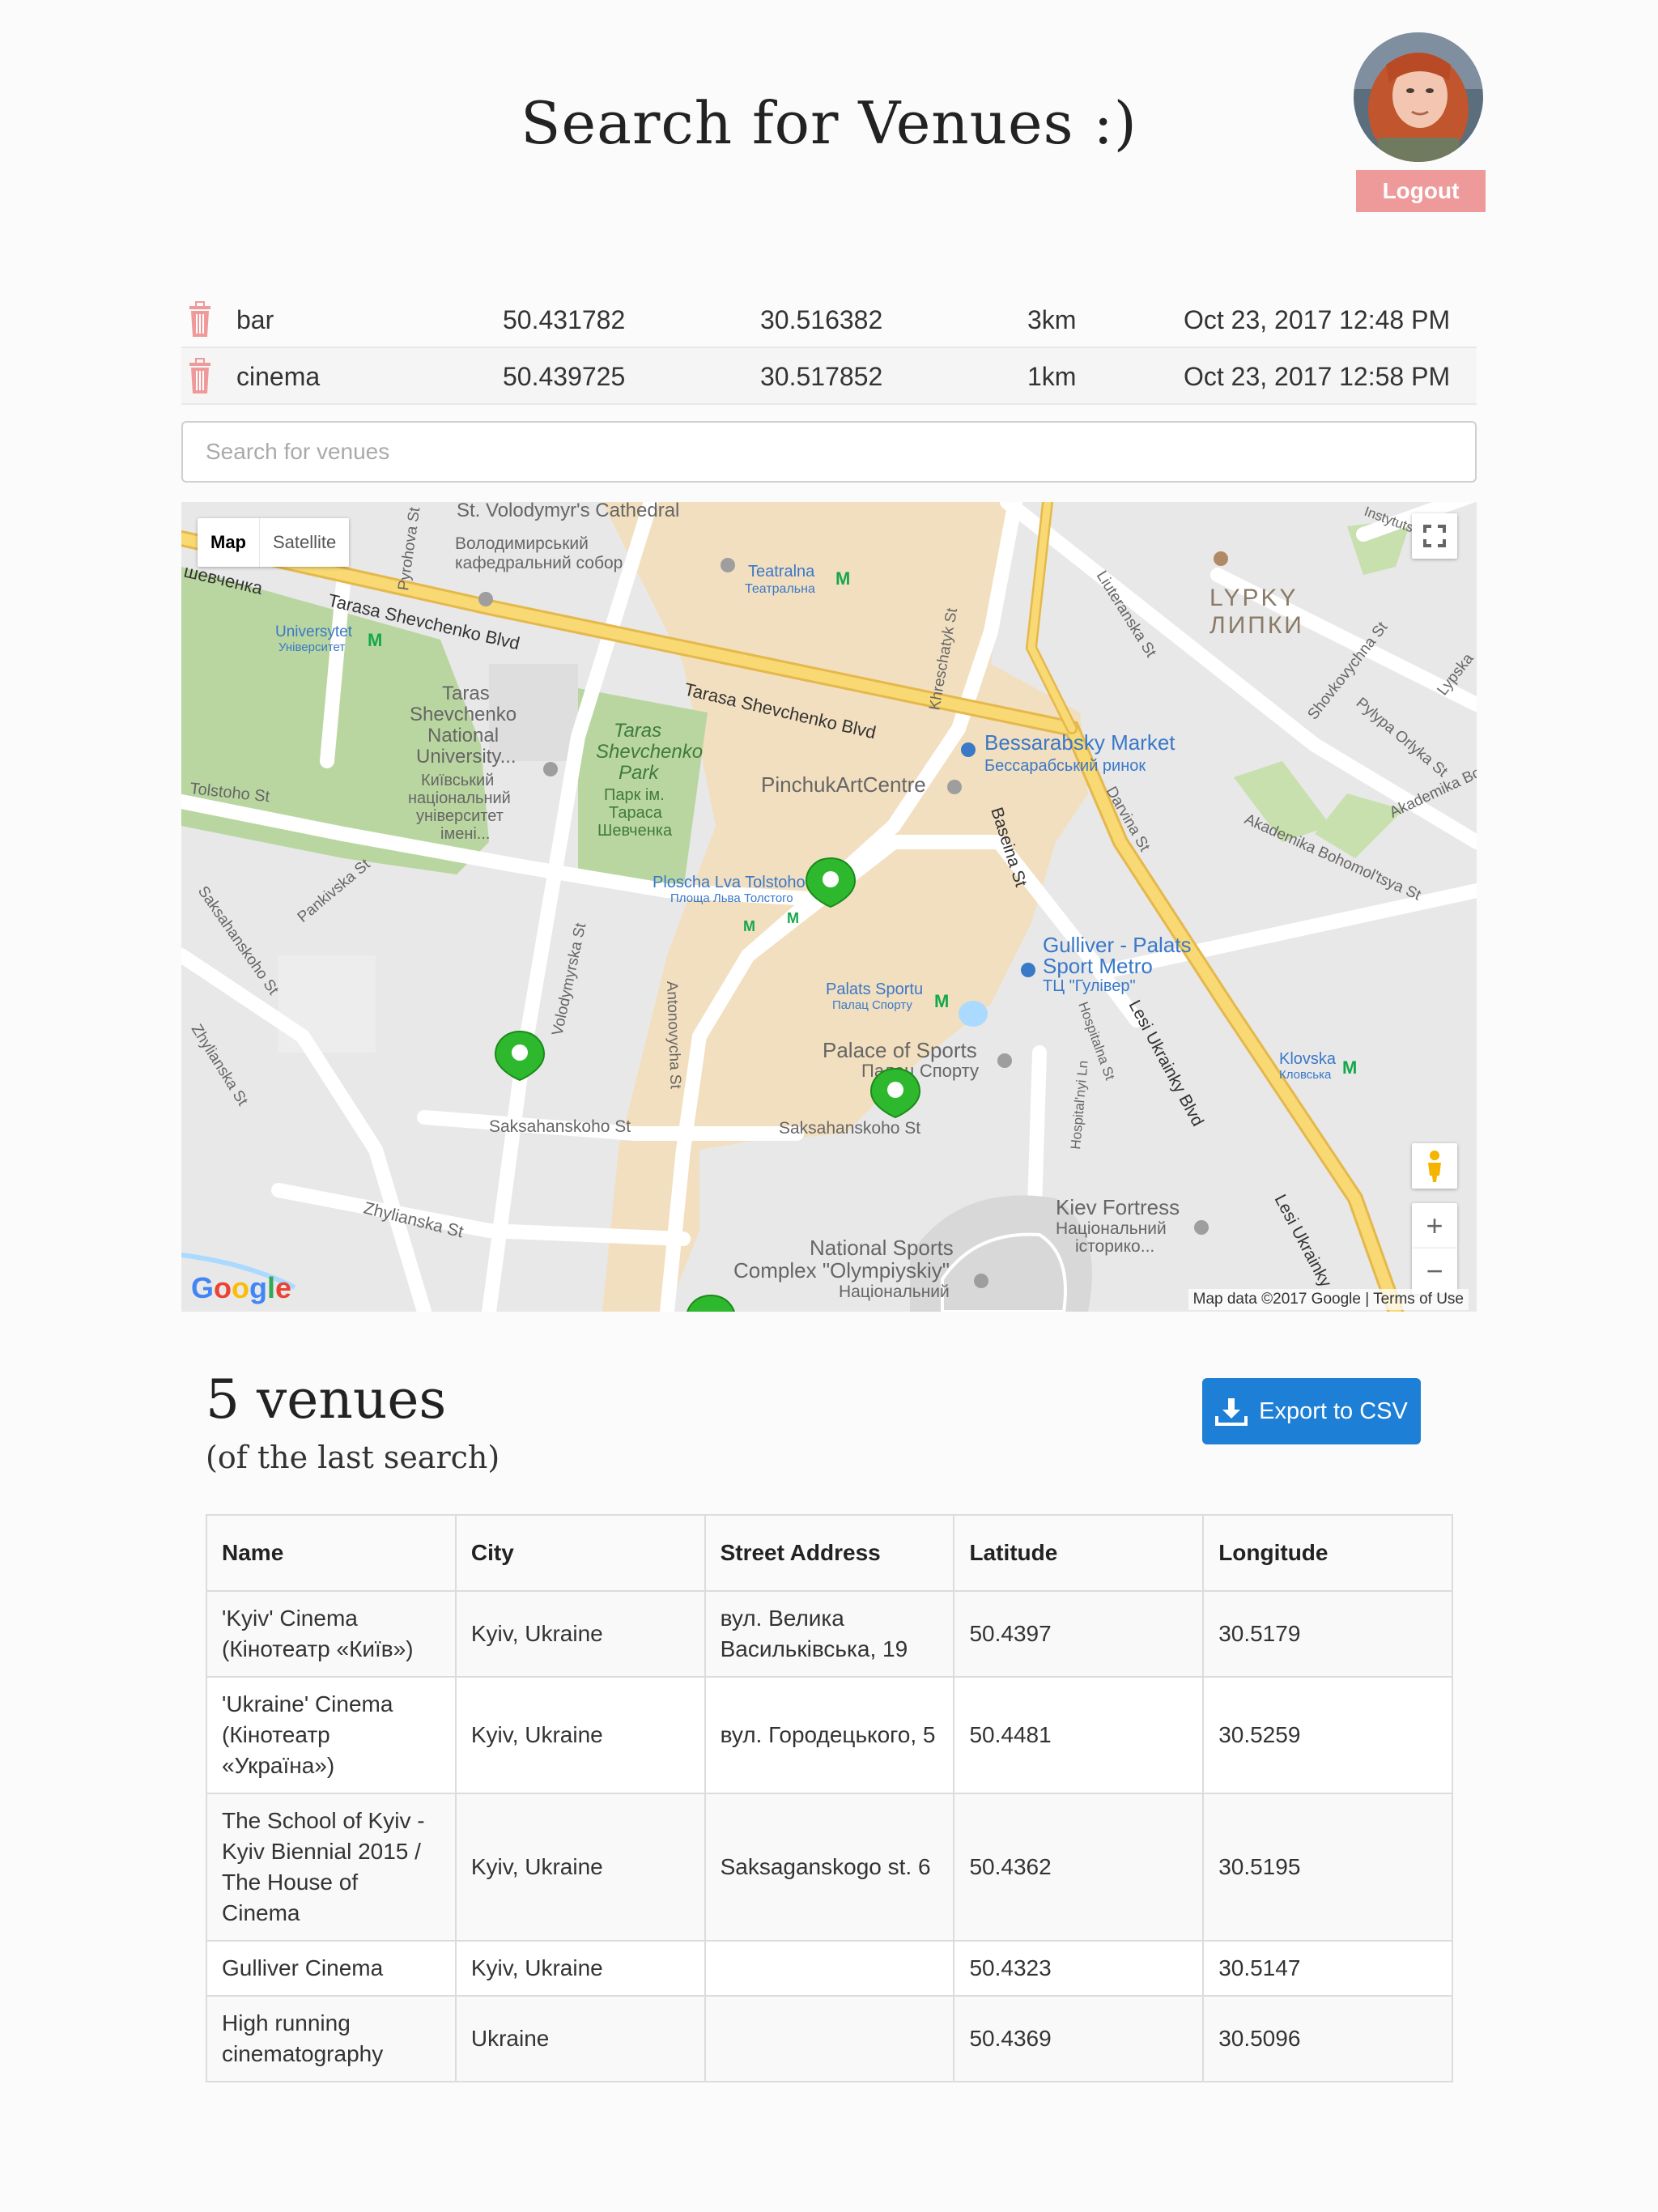  What do you see at coordinates (228, 543) in the screenshot?
I see `map-type-map: Map` at bounding box center [228, 543].